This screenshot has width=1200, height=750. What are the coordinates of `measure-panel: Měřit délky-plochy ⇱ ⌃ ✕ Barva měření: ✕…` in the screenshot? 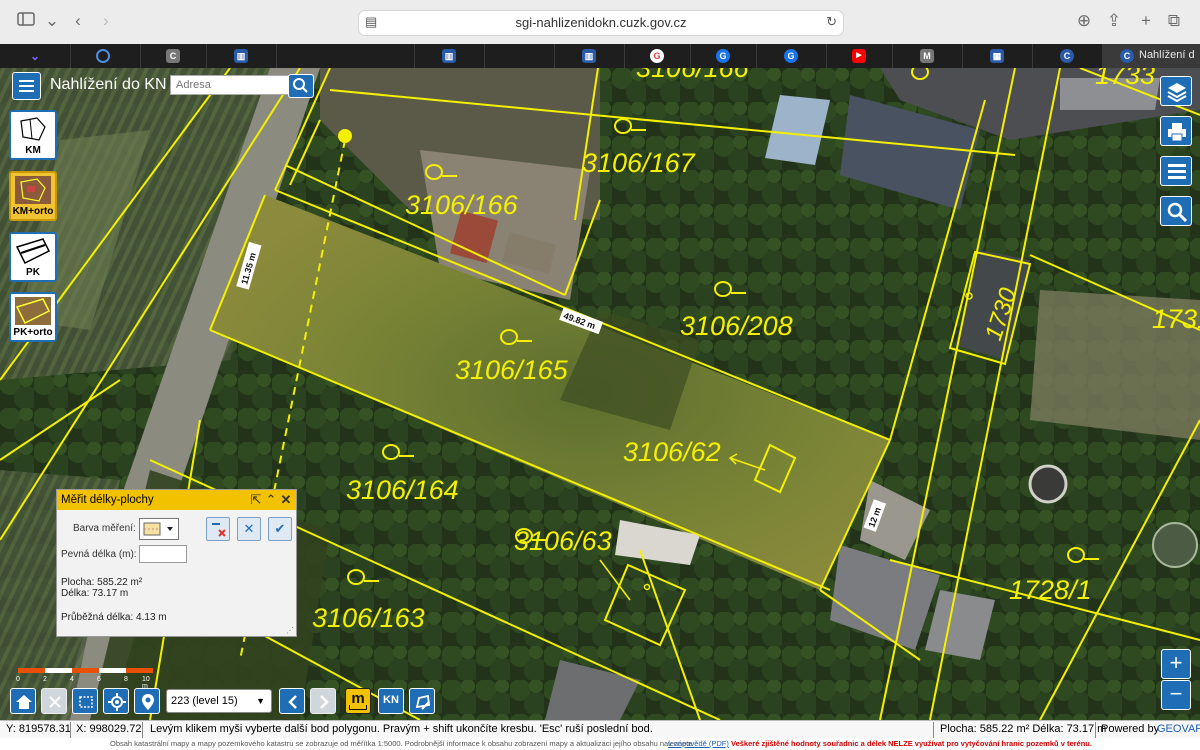 It's located at (176, 563).